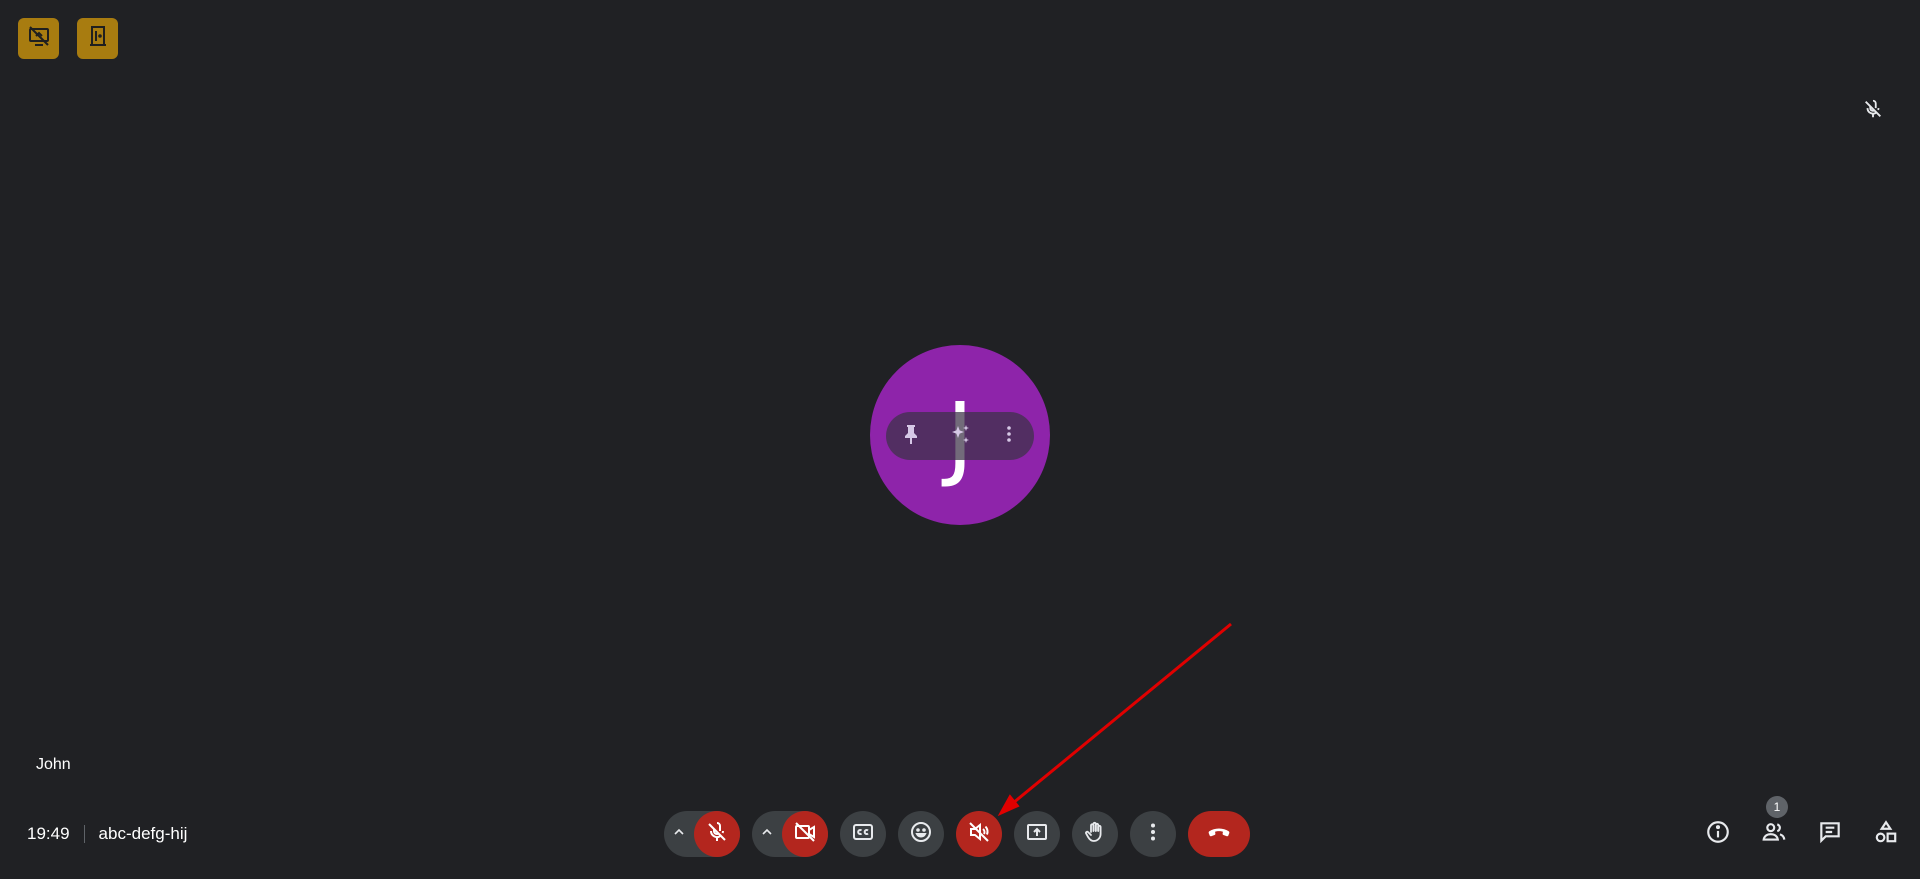 The height and width of the screenshot is (879, 1920). I want to click on meeting-code: abc-defg-hij, so click(143, 833).